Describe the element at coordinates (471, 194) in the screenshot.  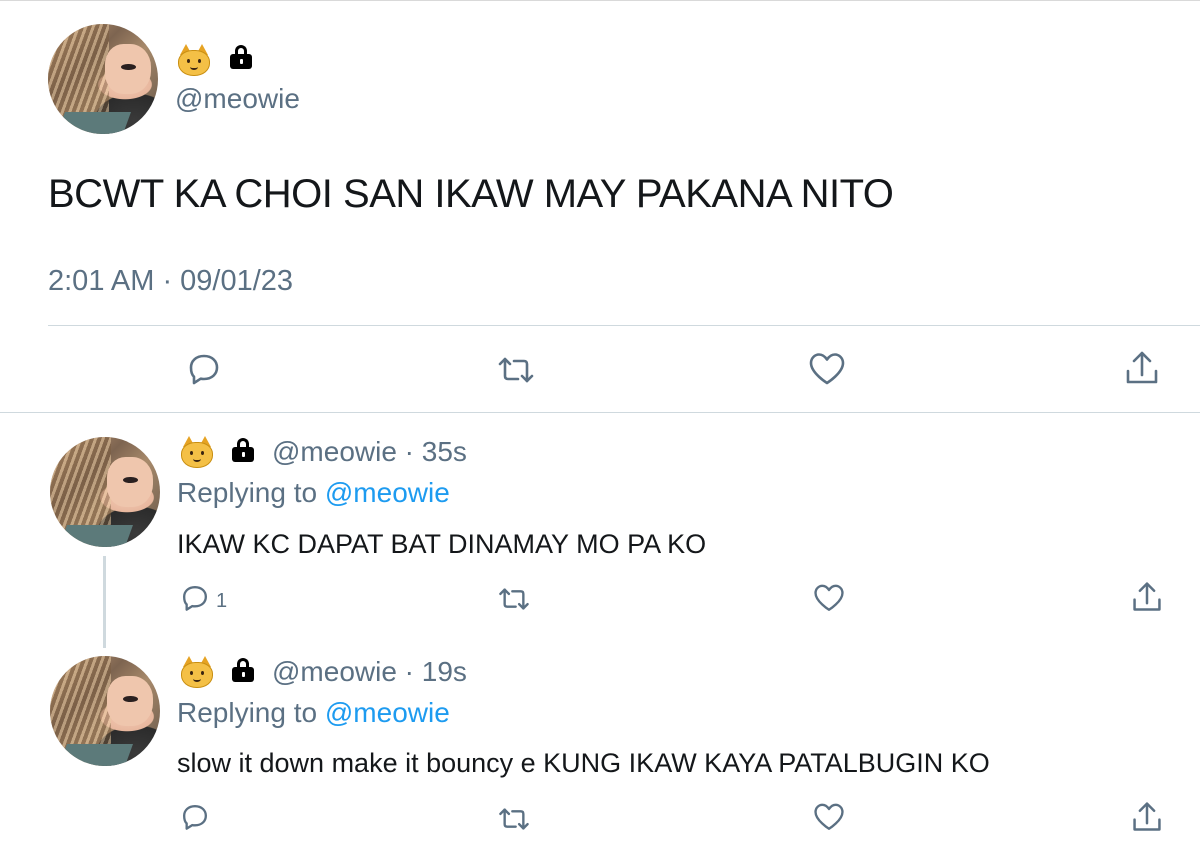
I see `tweet-text: BCWT KA CHOI SAN IKAW MAY PAKANA NITO` at that location.